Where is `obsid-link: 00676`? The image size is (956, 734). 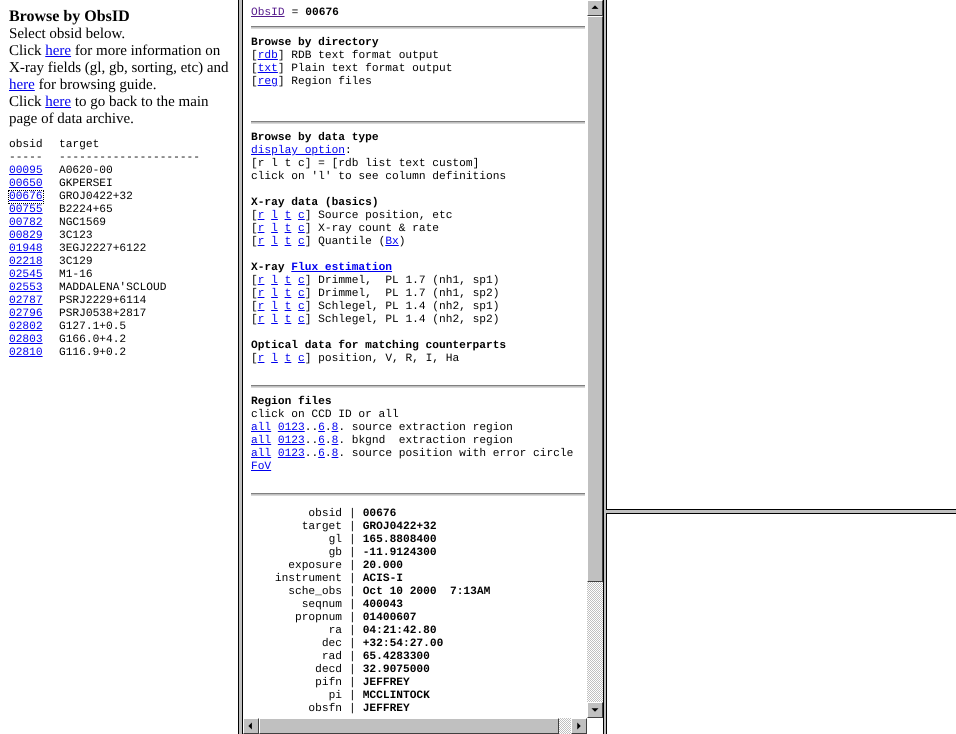
obsid-link: 00676 is located at coordinates (26, 197).